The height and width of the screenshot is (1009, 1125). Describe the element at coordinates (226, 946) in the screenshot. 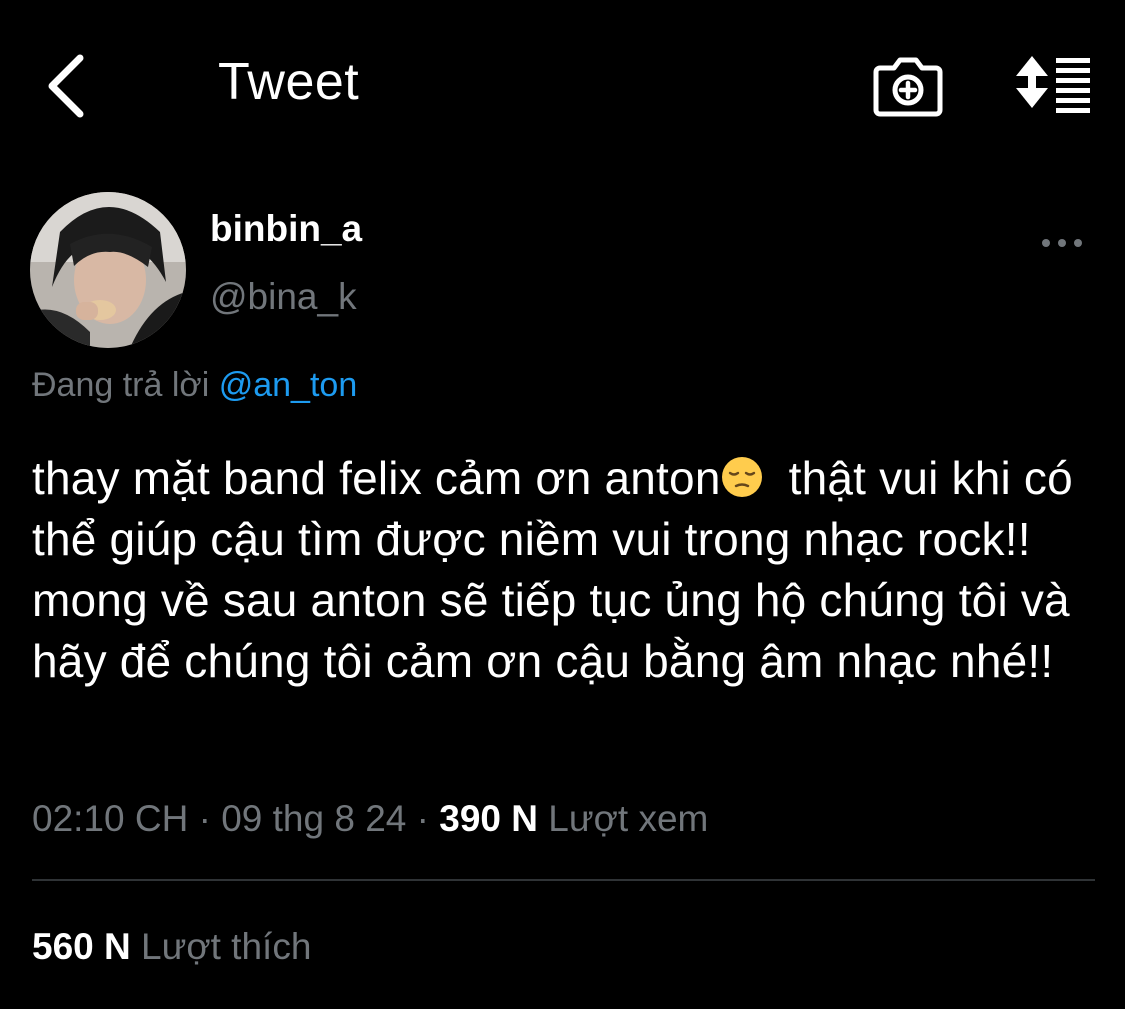

I see `likes-label: Lượt thích` at that location.